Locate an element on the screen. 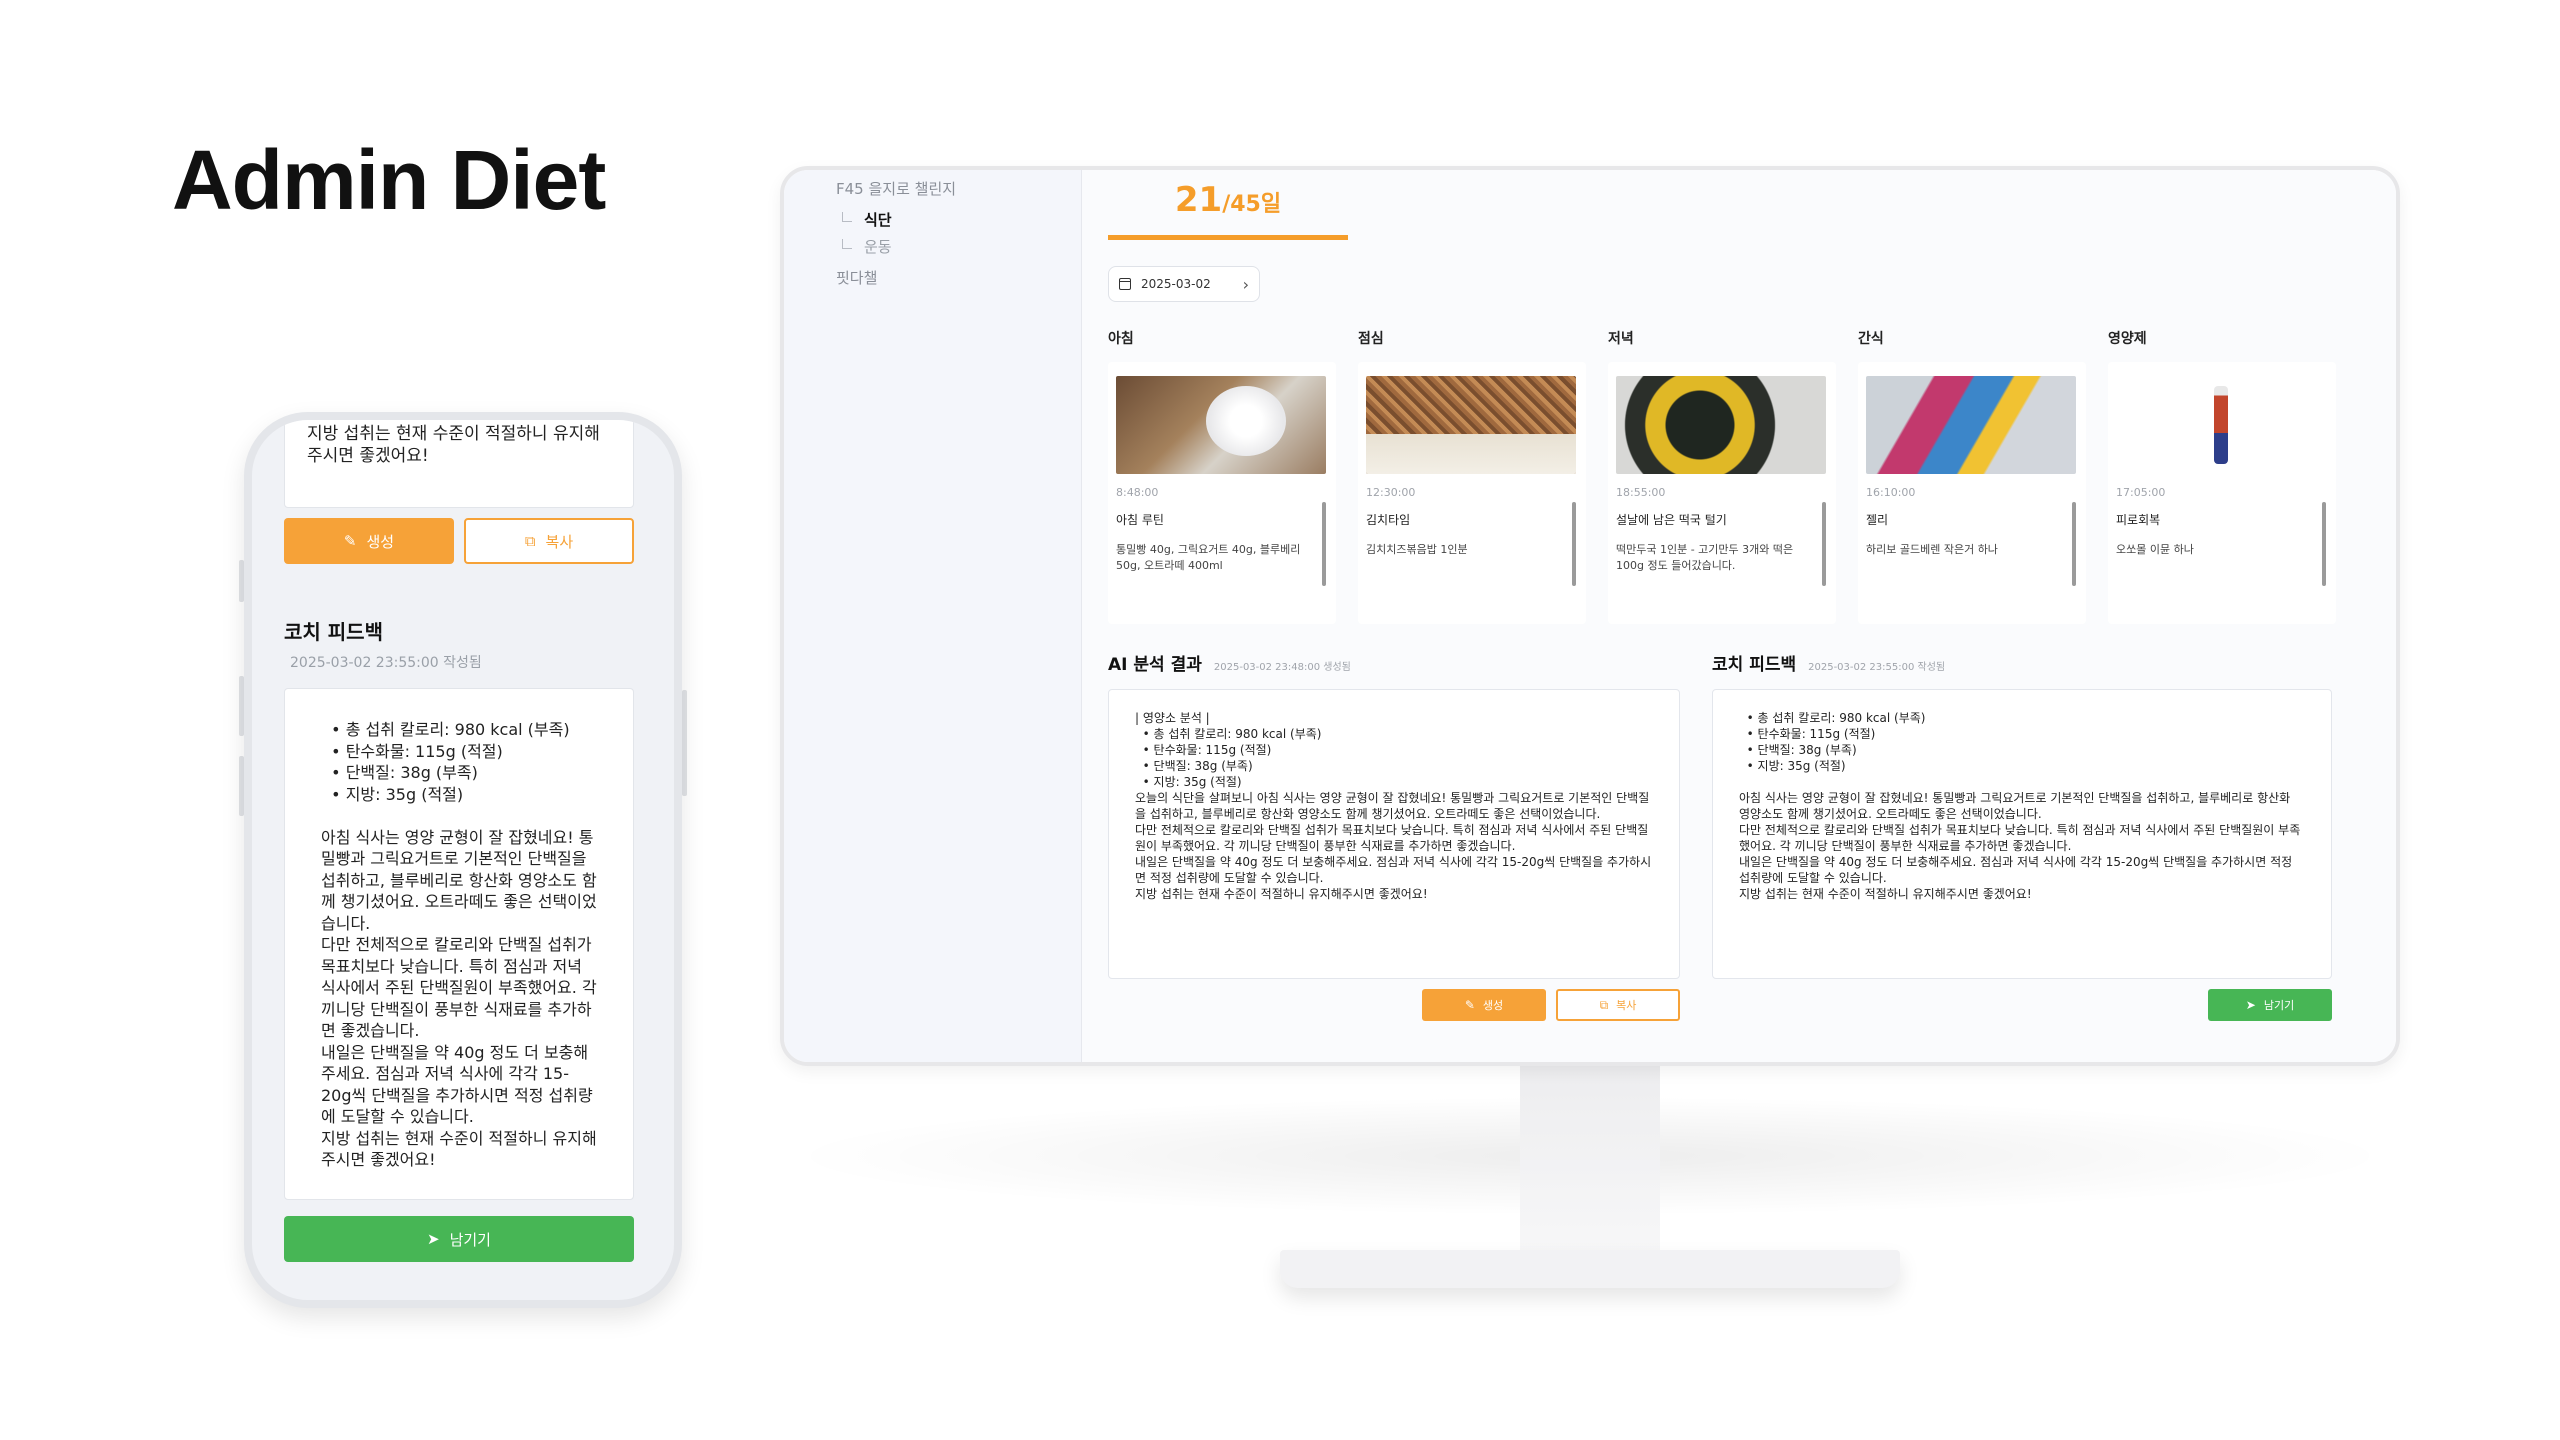 The image size is (2560, 1440). meal-supplement: 영양제 17:05:00 피로회복 오쏘몰 이뮨 하나 is located at coordinates (2222, 476).